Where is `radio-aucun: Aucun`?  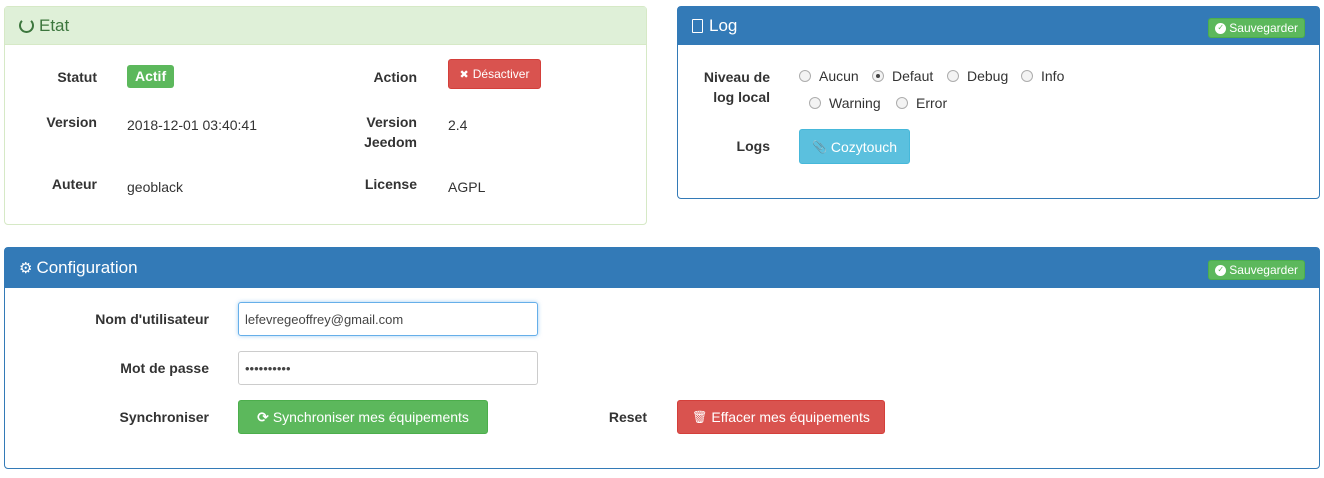
radio-aucun: Aucun is located at coordinates (829, 76).